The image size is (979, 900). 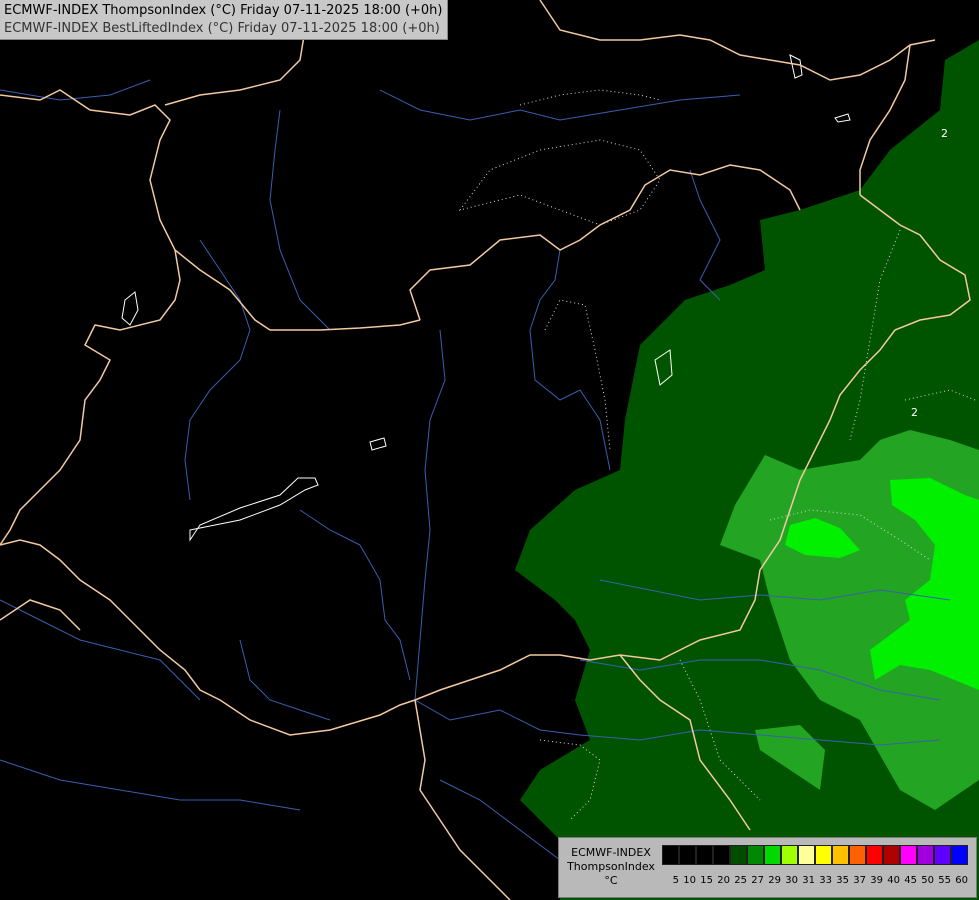 What do you see at coordinates (910, 880) in the screenshot?
I see `legend-tick-label: 45` at bounding box center [910, 880].